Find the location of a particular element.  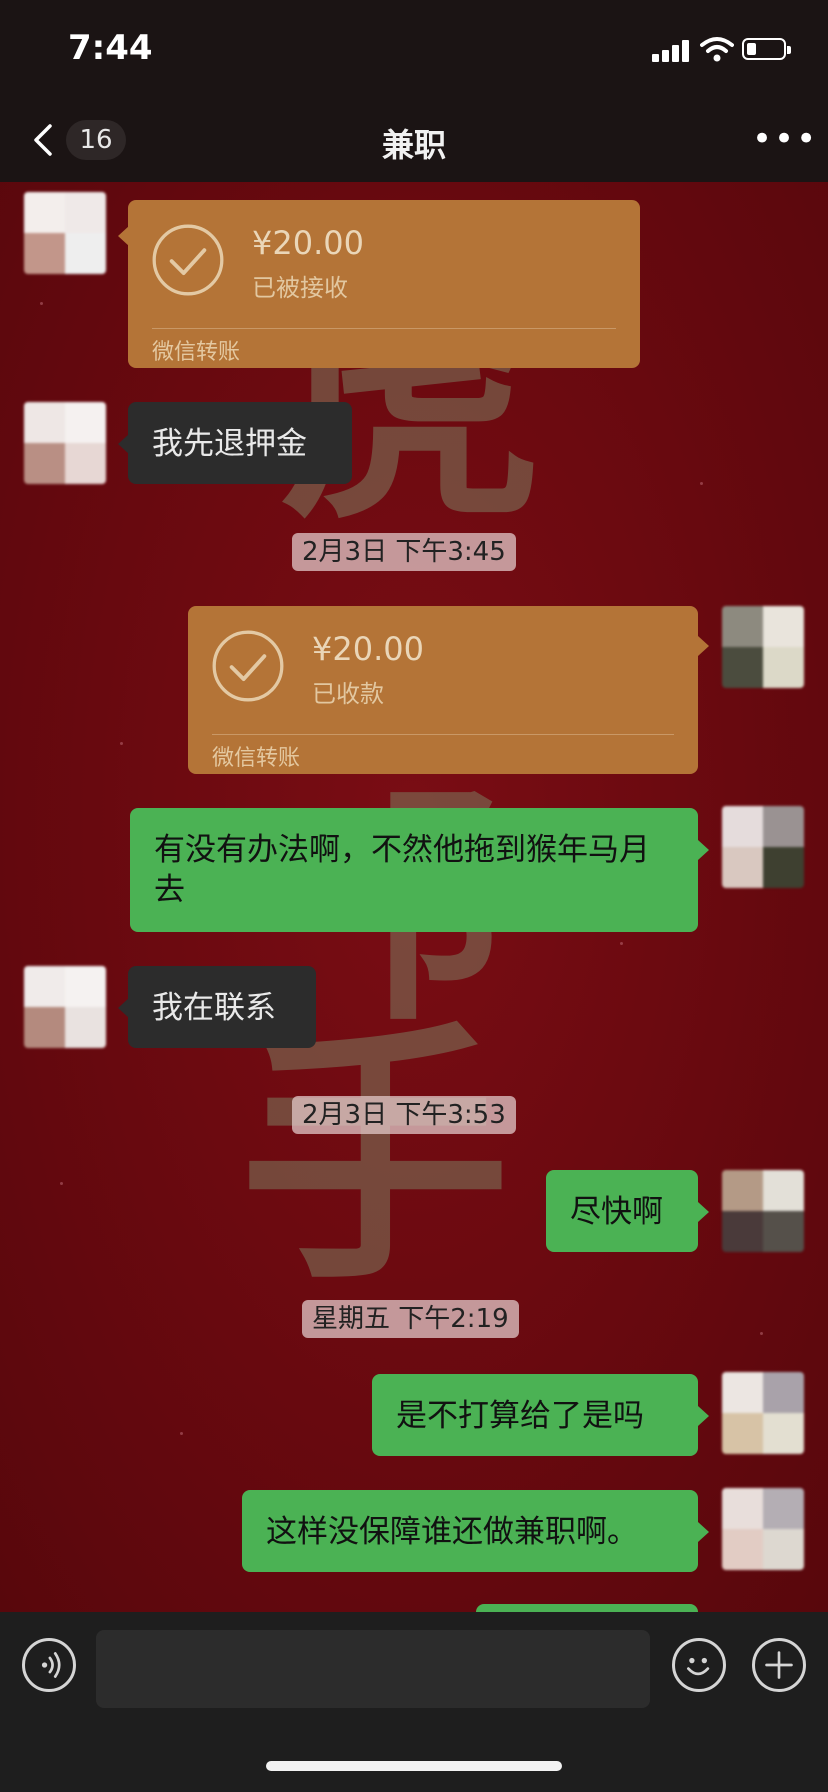

chat-title: 兼职 is located at coordinates (413, 145).